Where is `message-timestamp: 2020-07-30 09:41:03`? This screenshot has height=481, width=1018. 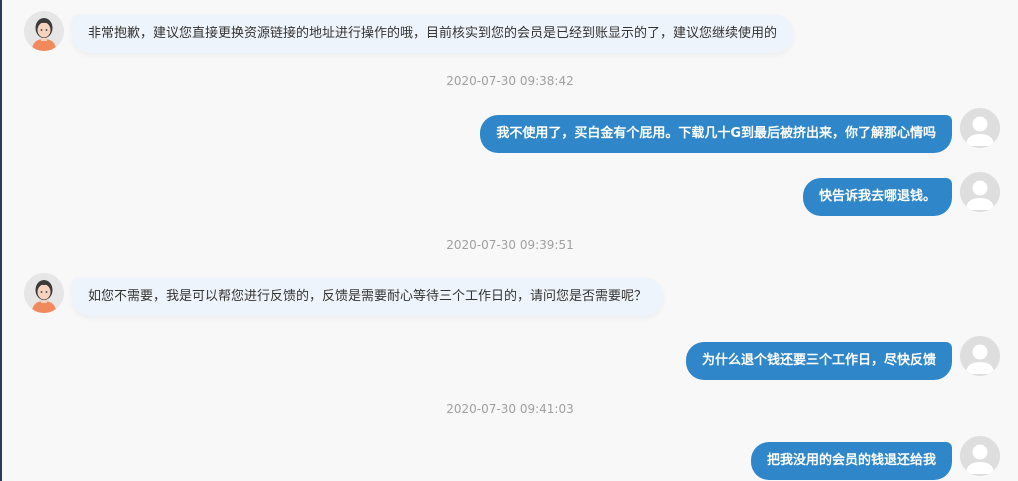
message-timestamp: 2020-07-30 09:41:03 is located at coordinates (510, 409).